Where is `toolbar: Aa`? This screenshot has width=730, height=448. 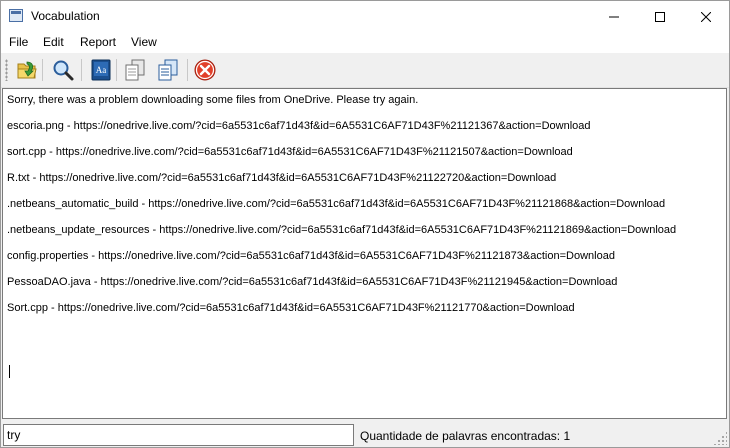 toolbar: Aa is located at coordinates (365, 70).